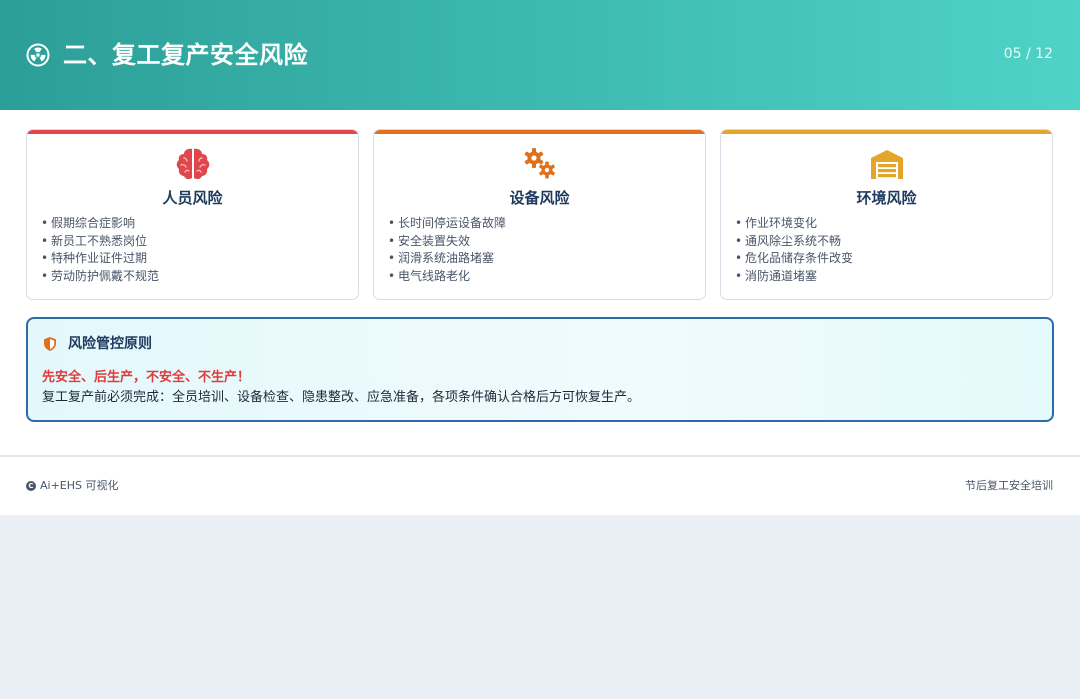 This screenshot has width=1080, height=699. What do you see at coordinates (38, 55) in the screenshot?
I see `radiation-icon` at bounding box center [38, 55].